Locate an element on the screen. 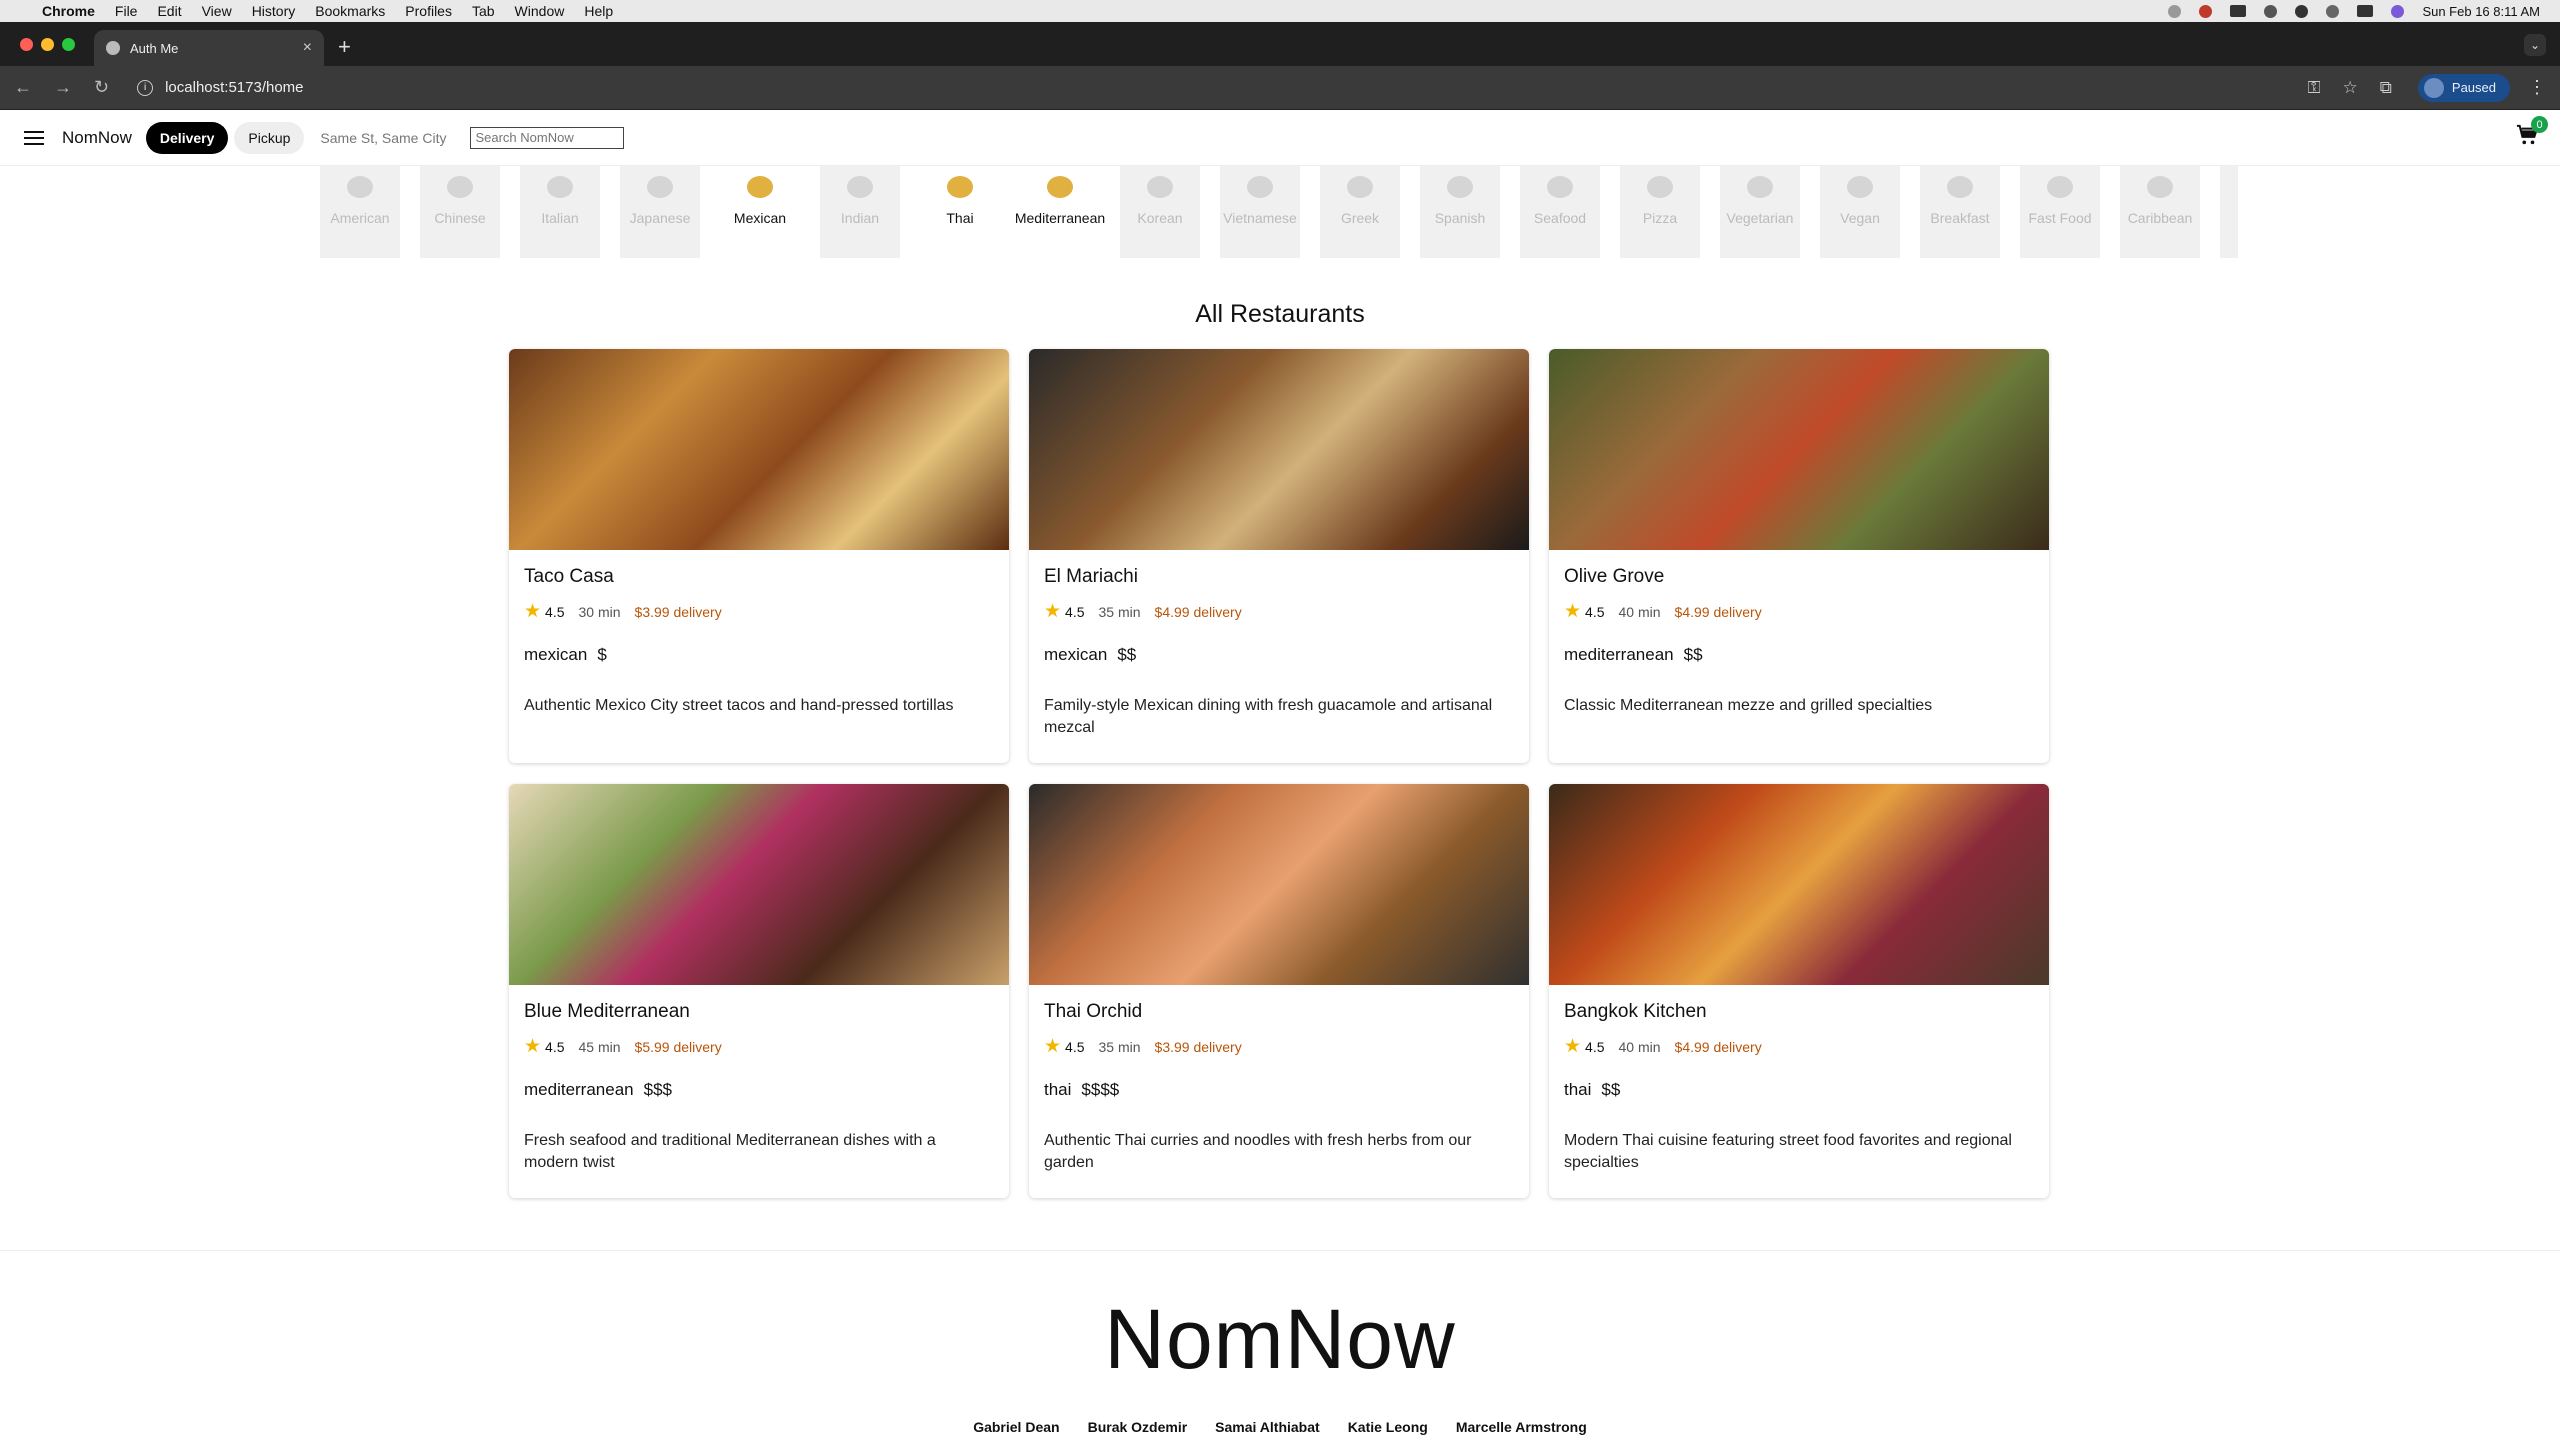 The image size is (2560, 1440). cart-button: 0 is located at coordinates (2532, 133).